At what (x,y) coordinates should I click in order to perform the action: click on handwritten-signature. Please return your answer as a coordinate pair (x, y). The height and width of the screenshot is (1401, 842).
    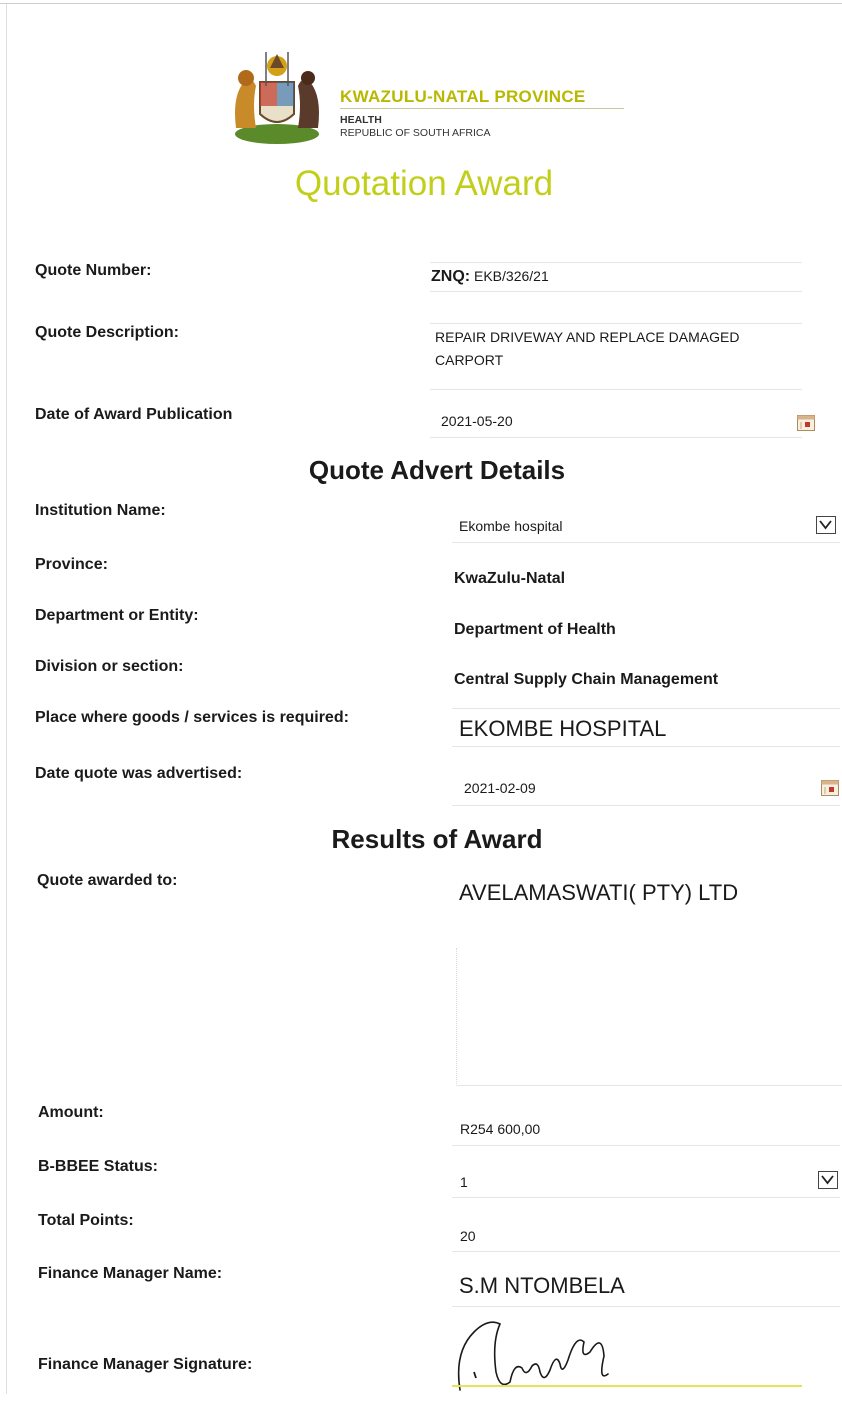
    Looking at the image, I should click on (533, 1356).